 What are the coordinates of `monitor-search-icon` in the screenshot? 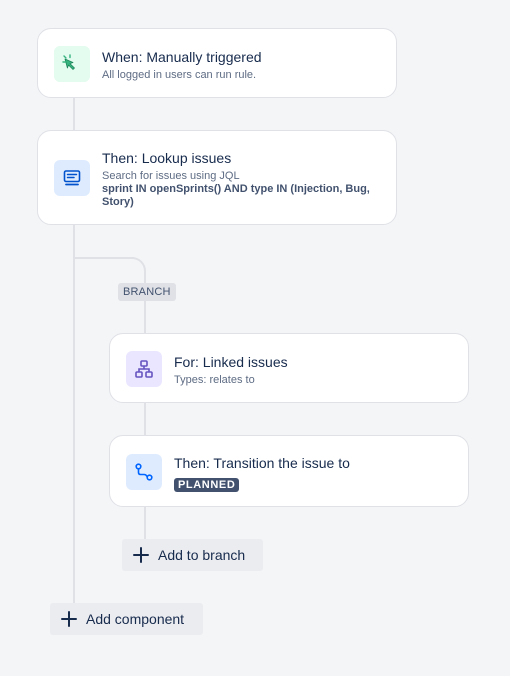 It's located at (72, 178).